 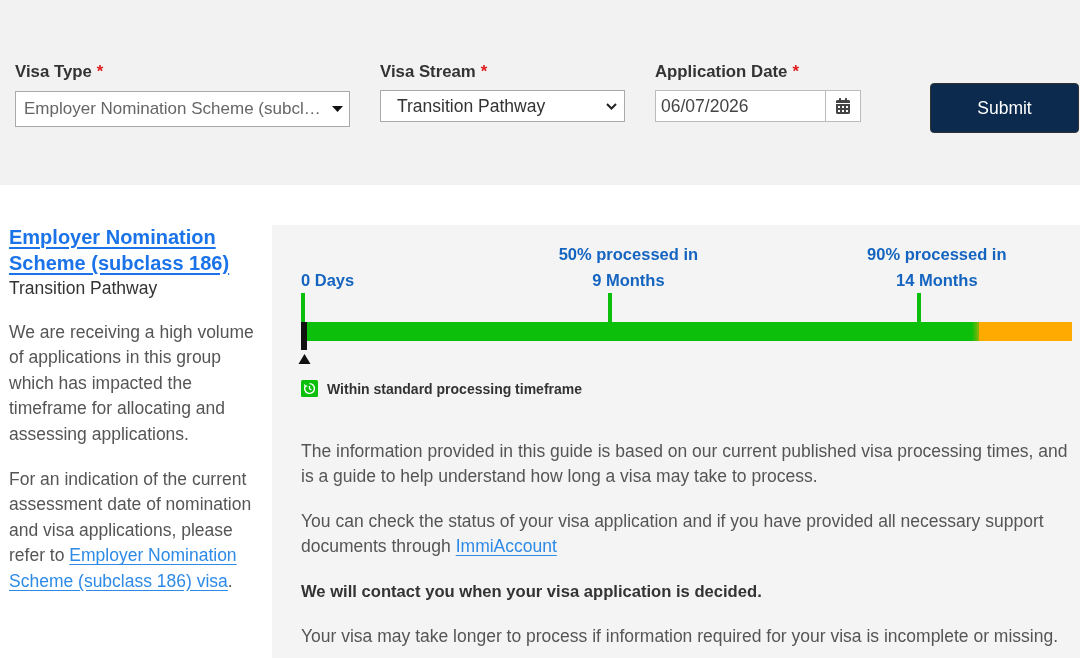 I want to click on paragraph: The information provided in this guide is based on our current published visa processing times, and is a guide to help understand how long a visa may take to process., so click(x=685, y=464).